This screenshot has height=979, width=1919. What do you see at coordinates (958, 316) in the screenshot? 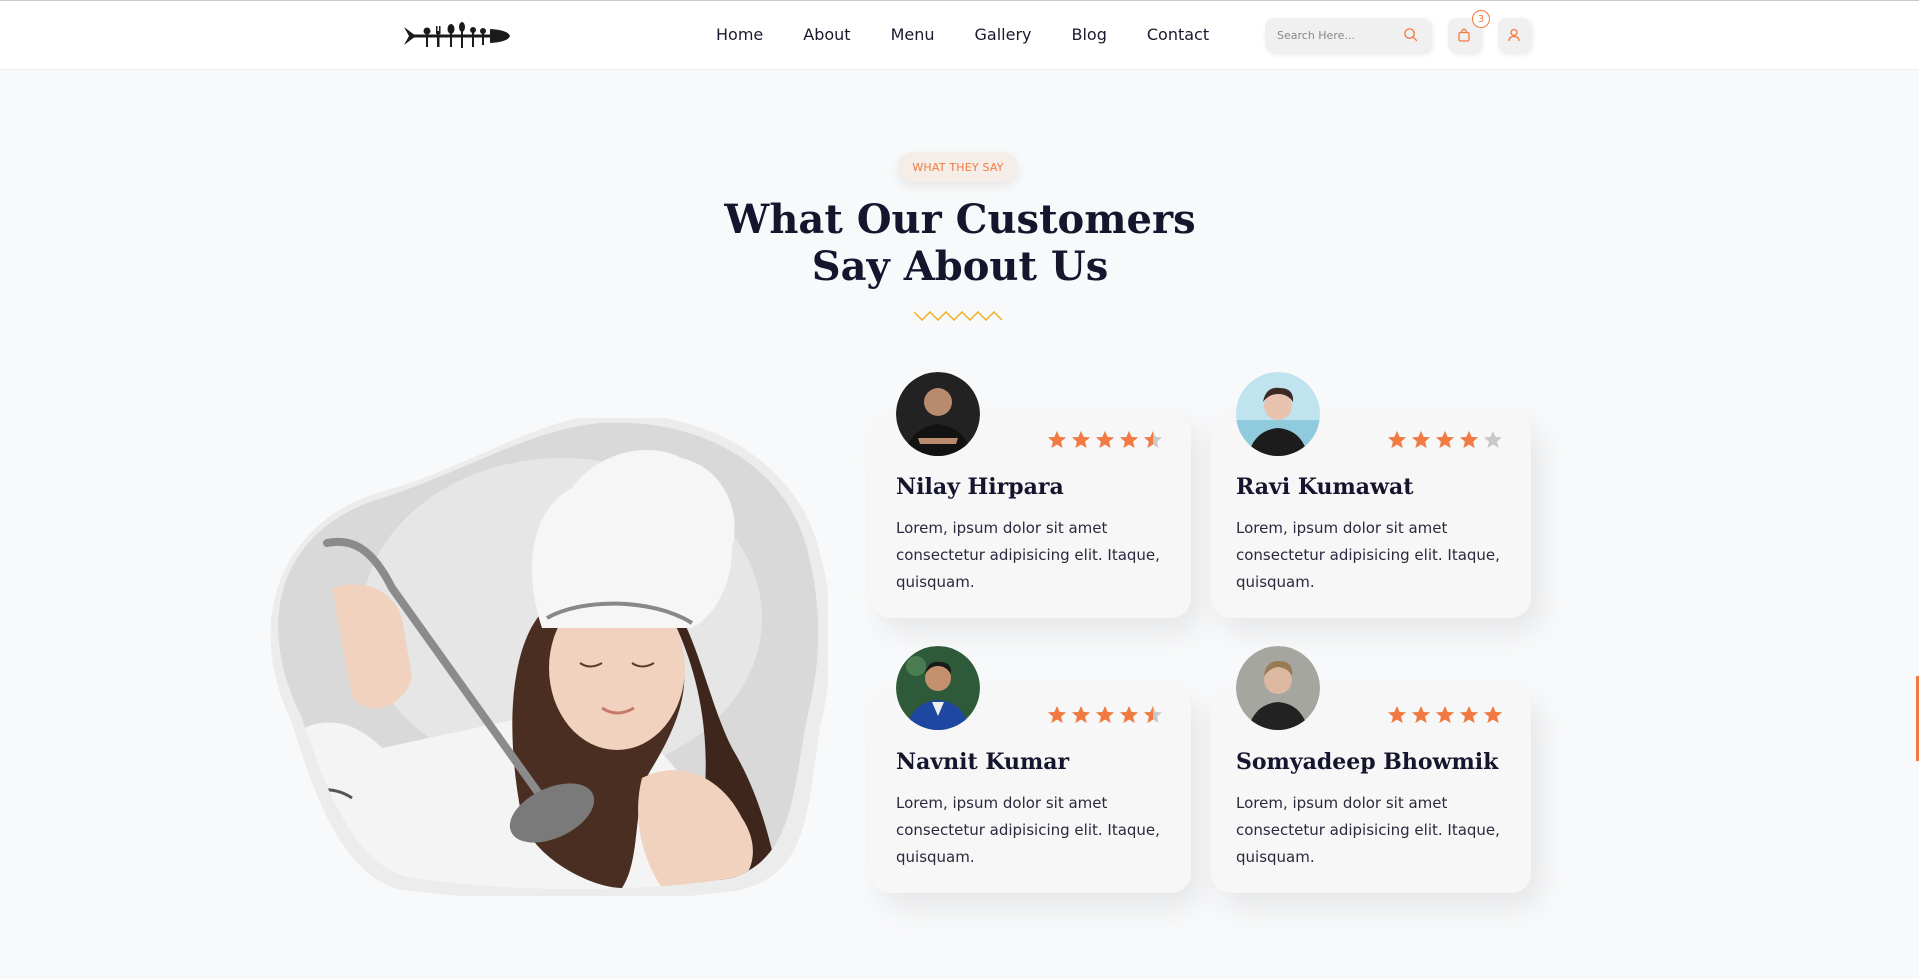
I see `zigzag-divider` at bounding box center [958, 316].